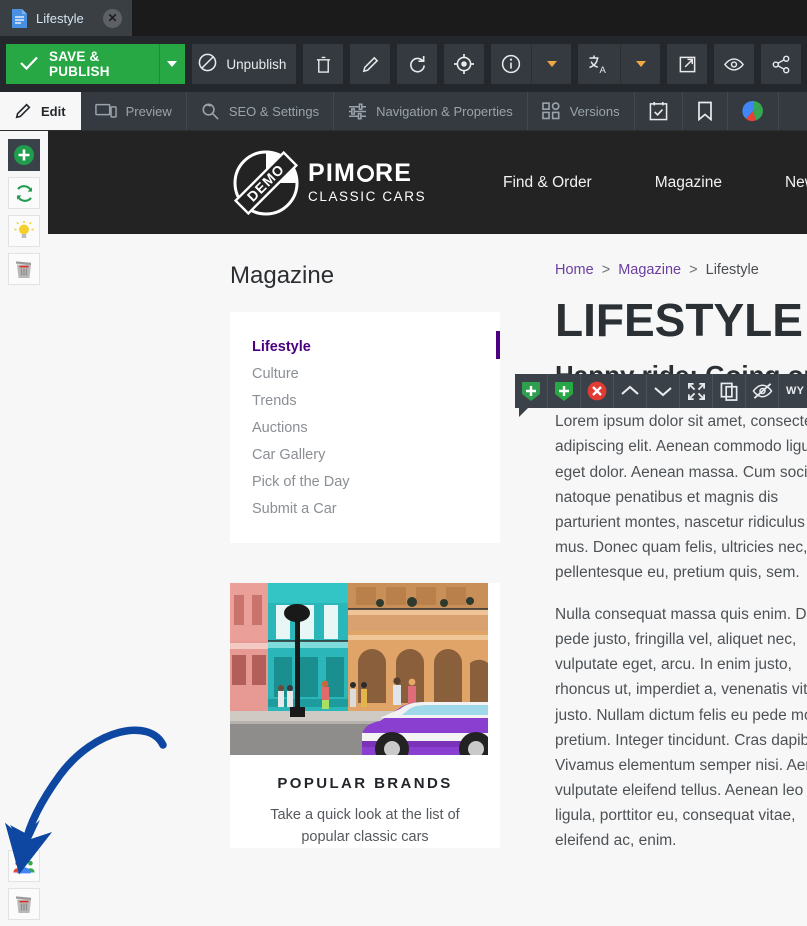 Image resolution: width=807 pixels, height=926 pixels. What do you see at coordinates (370, 64) in the screenshot?
I see `rename-button` at bounding box center [370, 64].